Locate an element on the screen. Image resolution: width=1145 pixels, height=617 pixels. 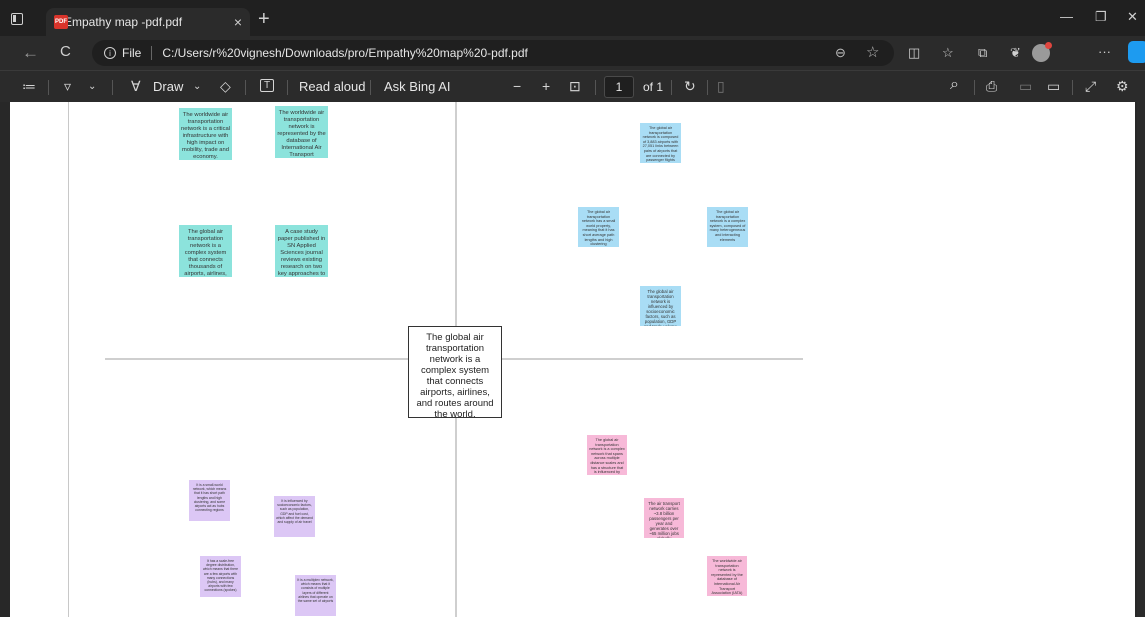
erase-icon: ◇ is located at coordinates (225, 86).